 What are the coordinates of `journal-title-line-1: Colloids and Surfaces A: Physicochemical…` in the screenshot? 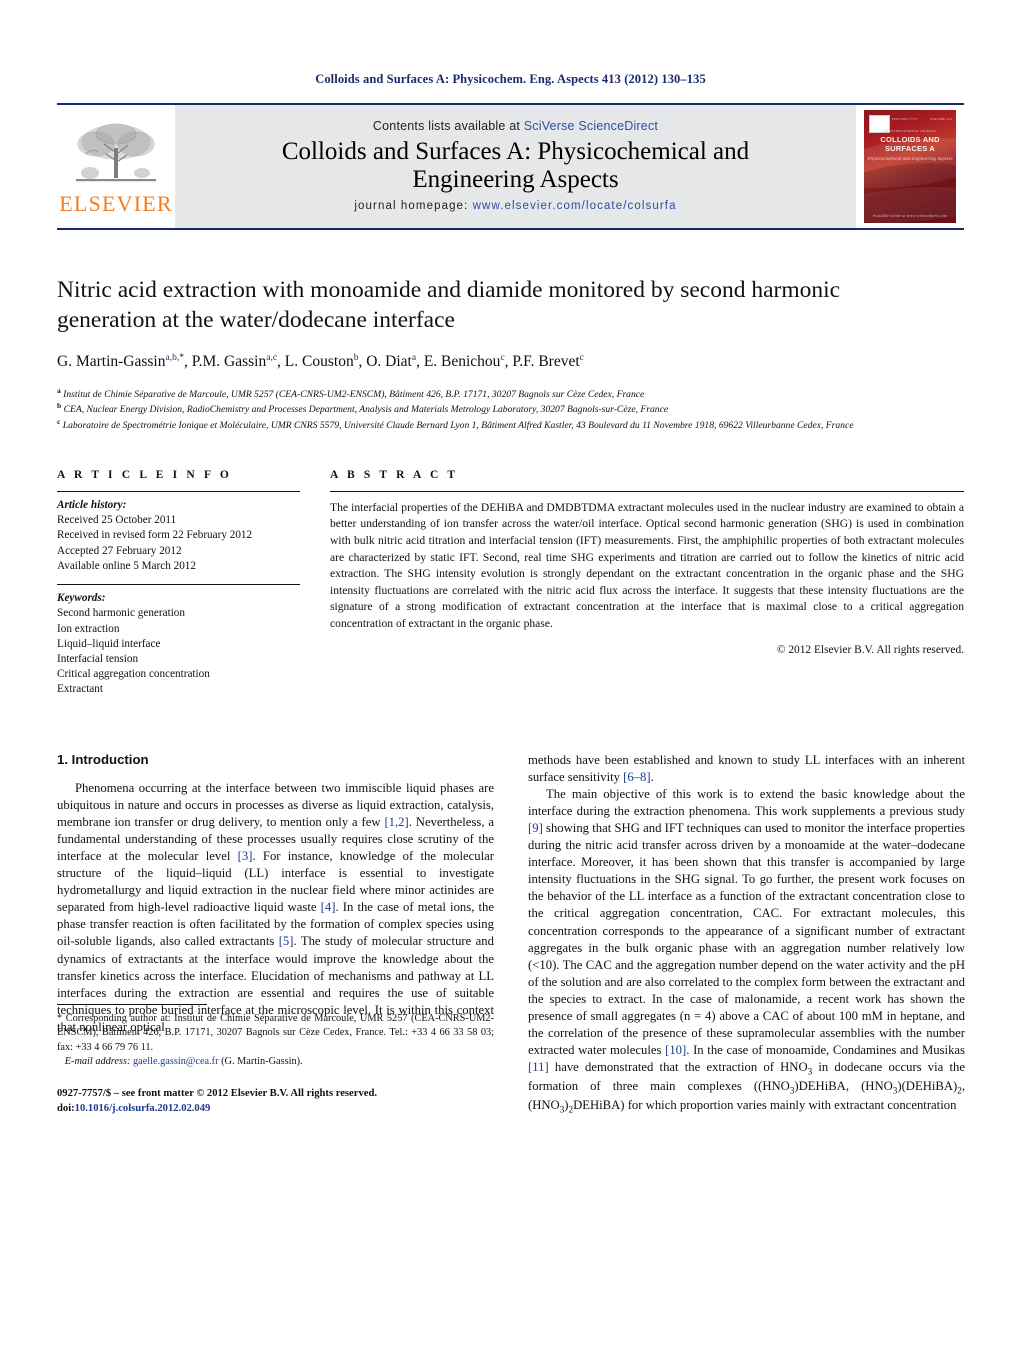 It's located at (515, 151).